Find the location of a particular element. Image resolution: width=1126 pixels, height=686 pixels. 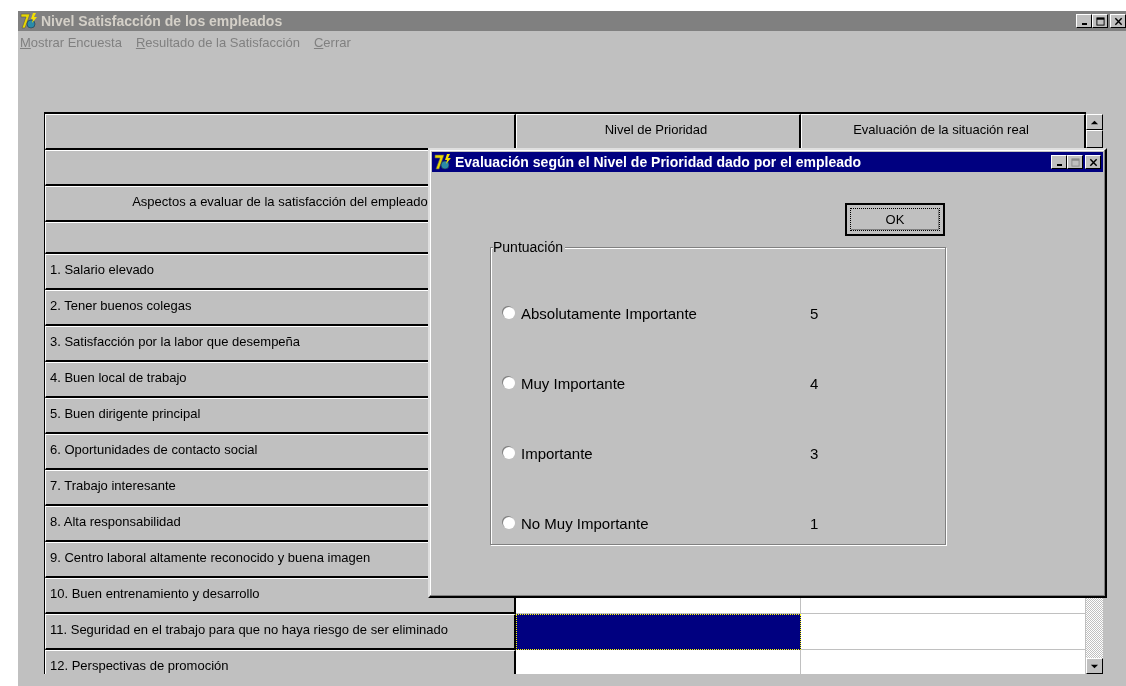

column-header: Nivel de Prioridad is located at coordinates (658, 132).